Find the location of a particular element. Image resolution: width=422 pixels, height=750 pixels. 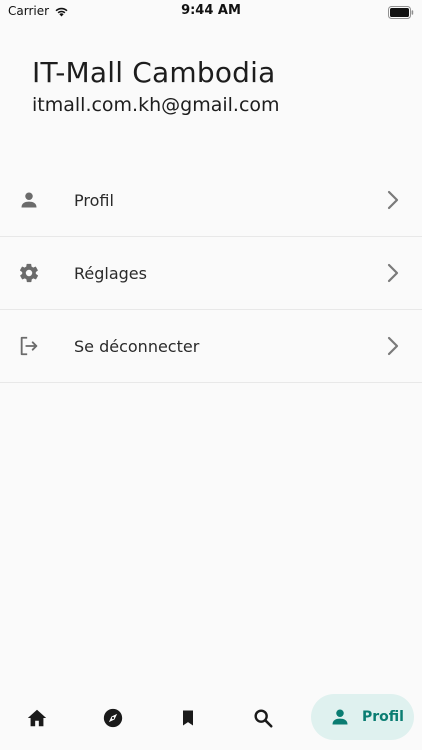

account-email: itmall.com.kh@gmail.com is located at coordinates (156, 105).